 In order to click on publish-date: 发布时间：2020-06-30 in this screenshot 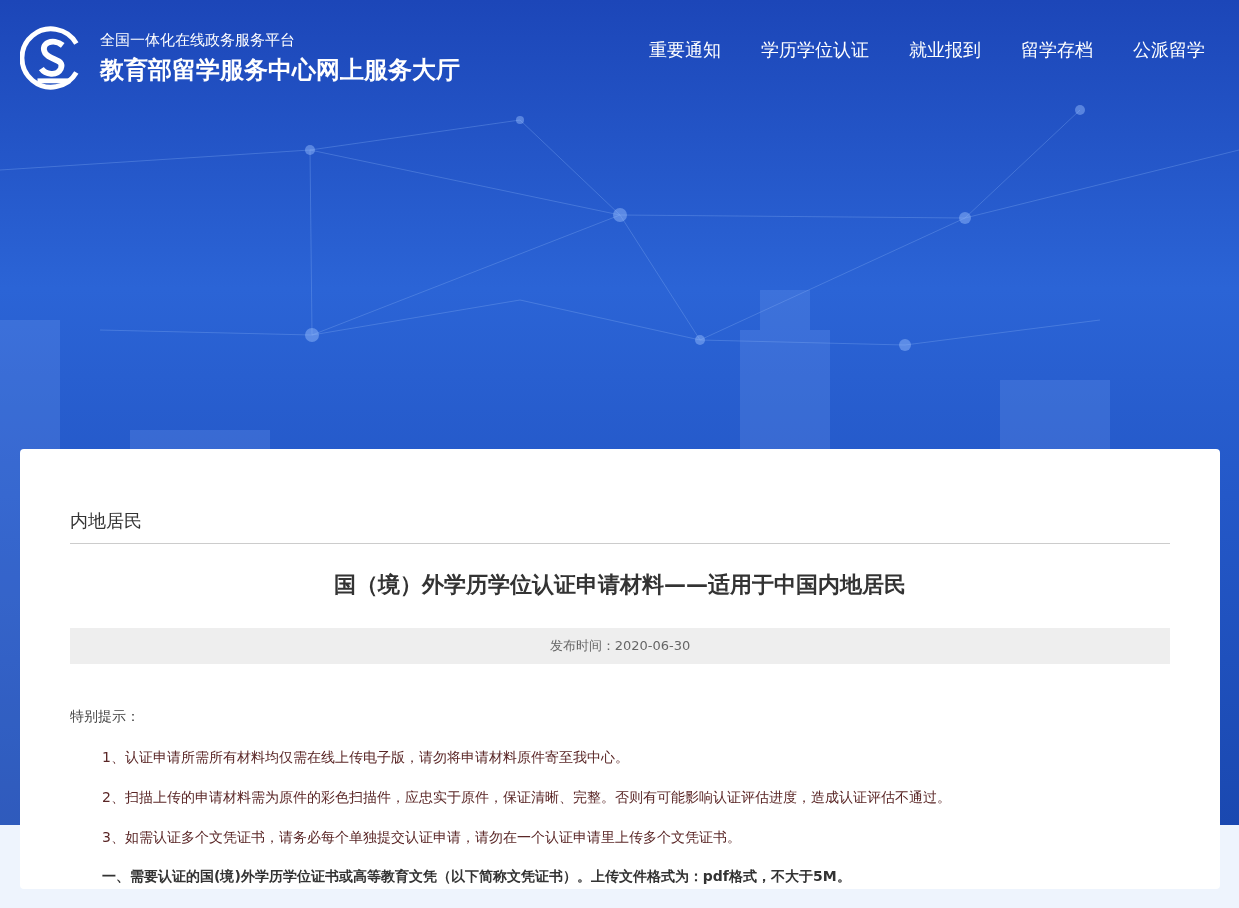, I will do `click(620, 646)`.